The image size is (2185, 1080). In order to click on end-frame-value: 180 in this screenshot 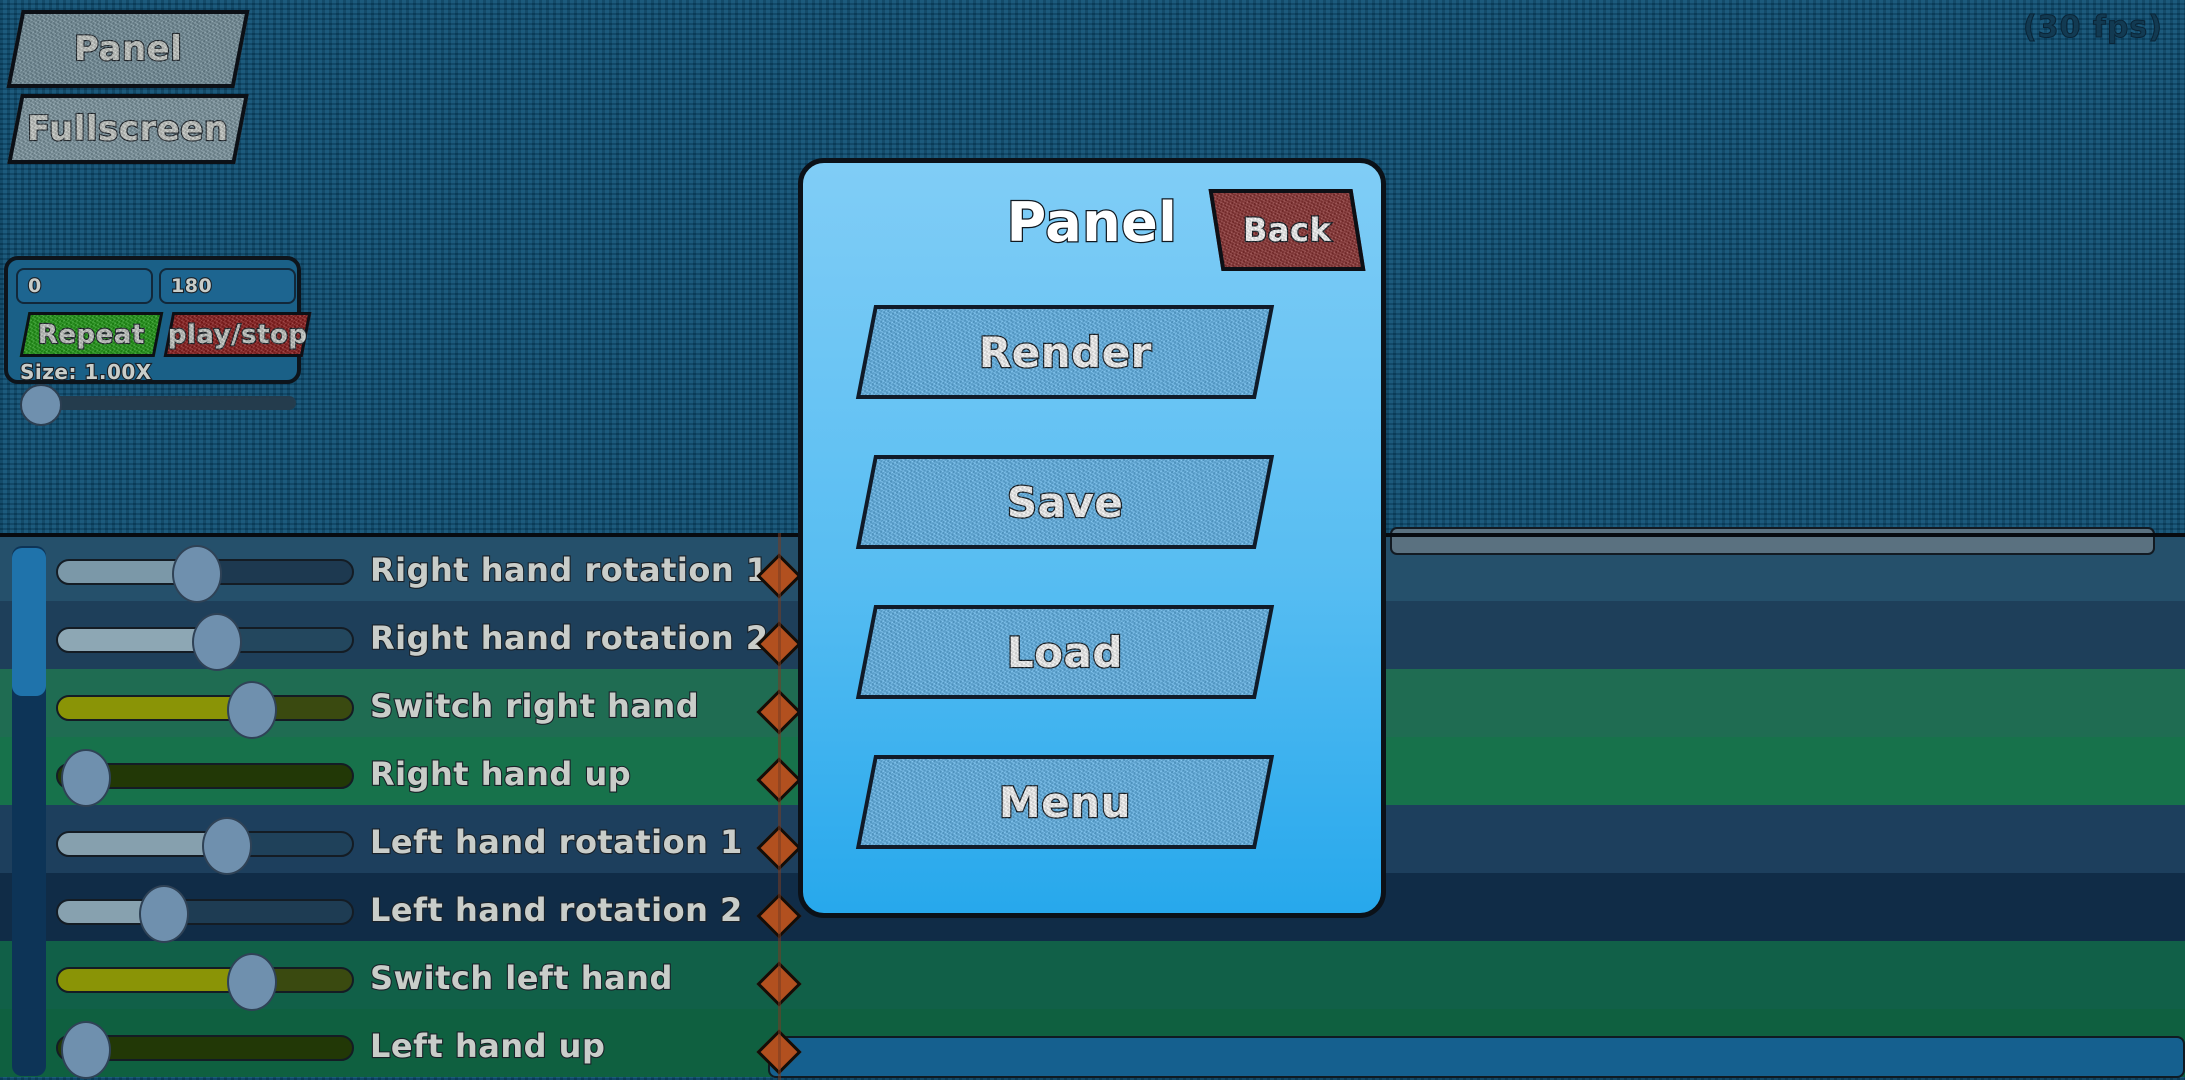, I will do `click(191, 286)`.